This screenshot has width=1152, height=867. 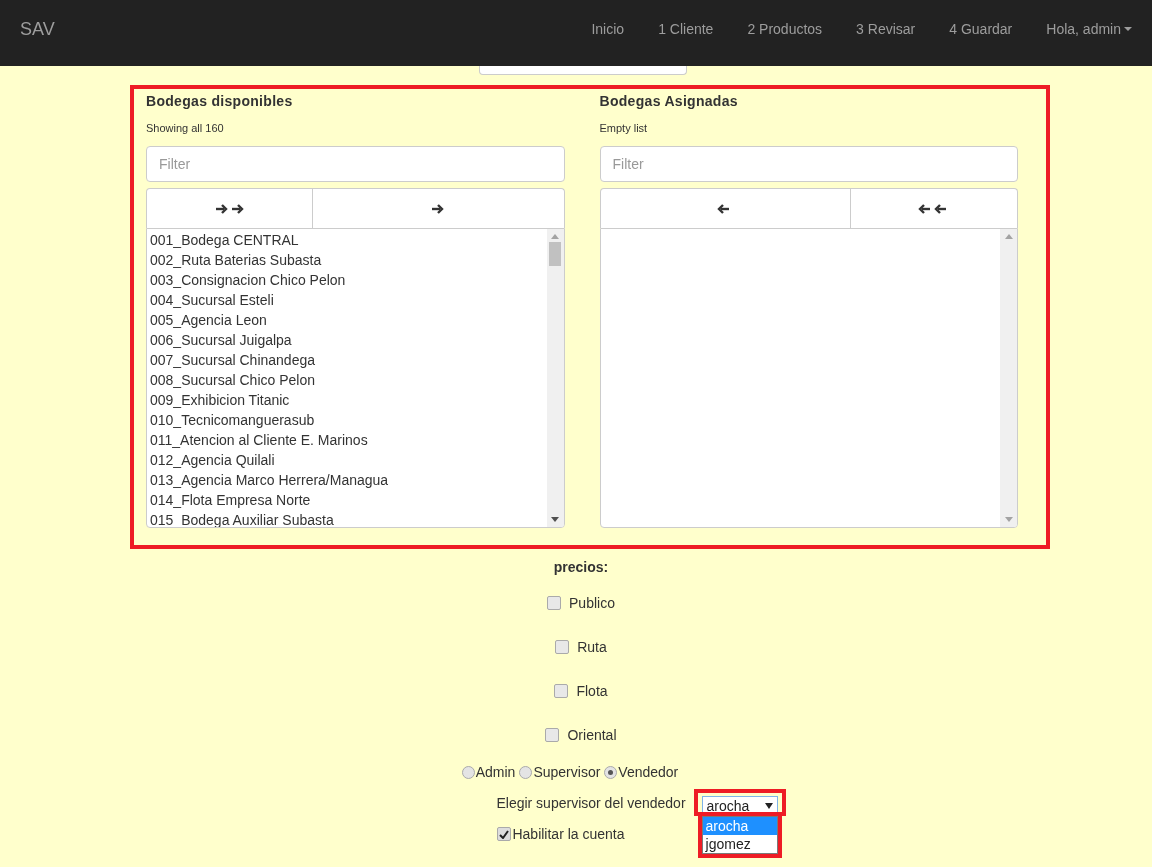 What do you see at coordinates (495, 772) in the screenshot?
I see `radio-label: Admin` at bounding box center [495, 772].